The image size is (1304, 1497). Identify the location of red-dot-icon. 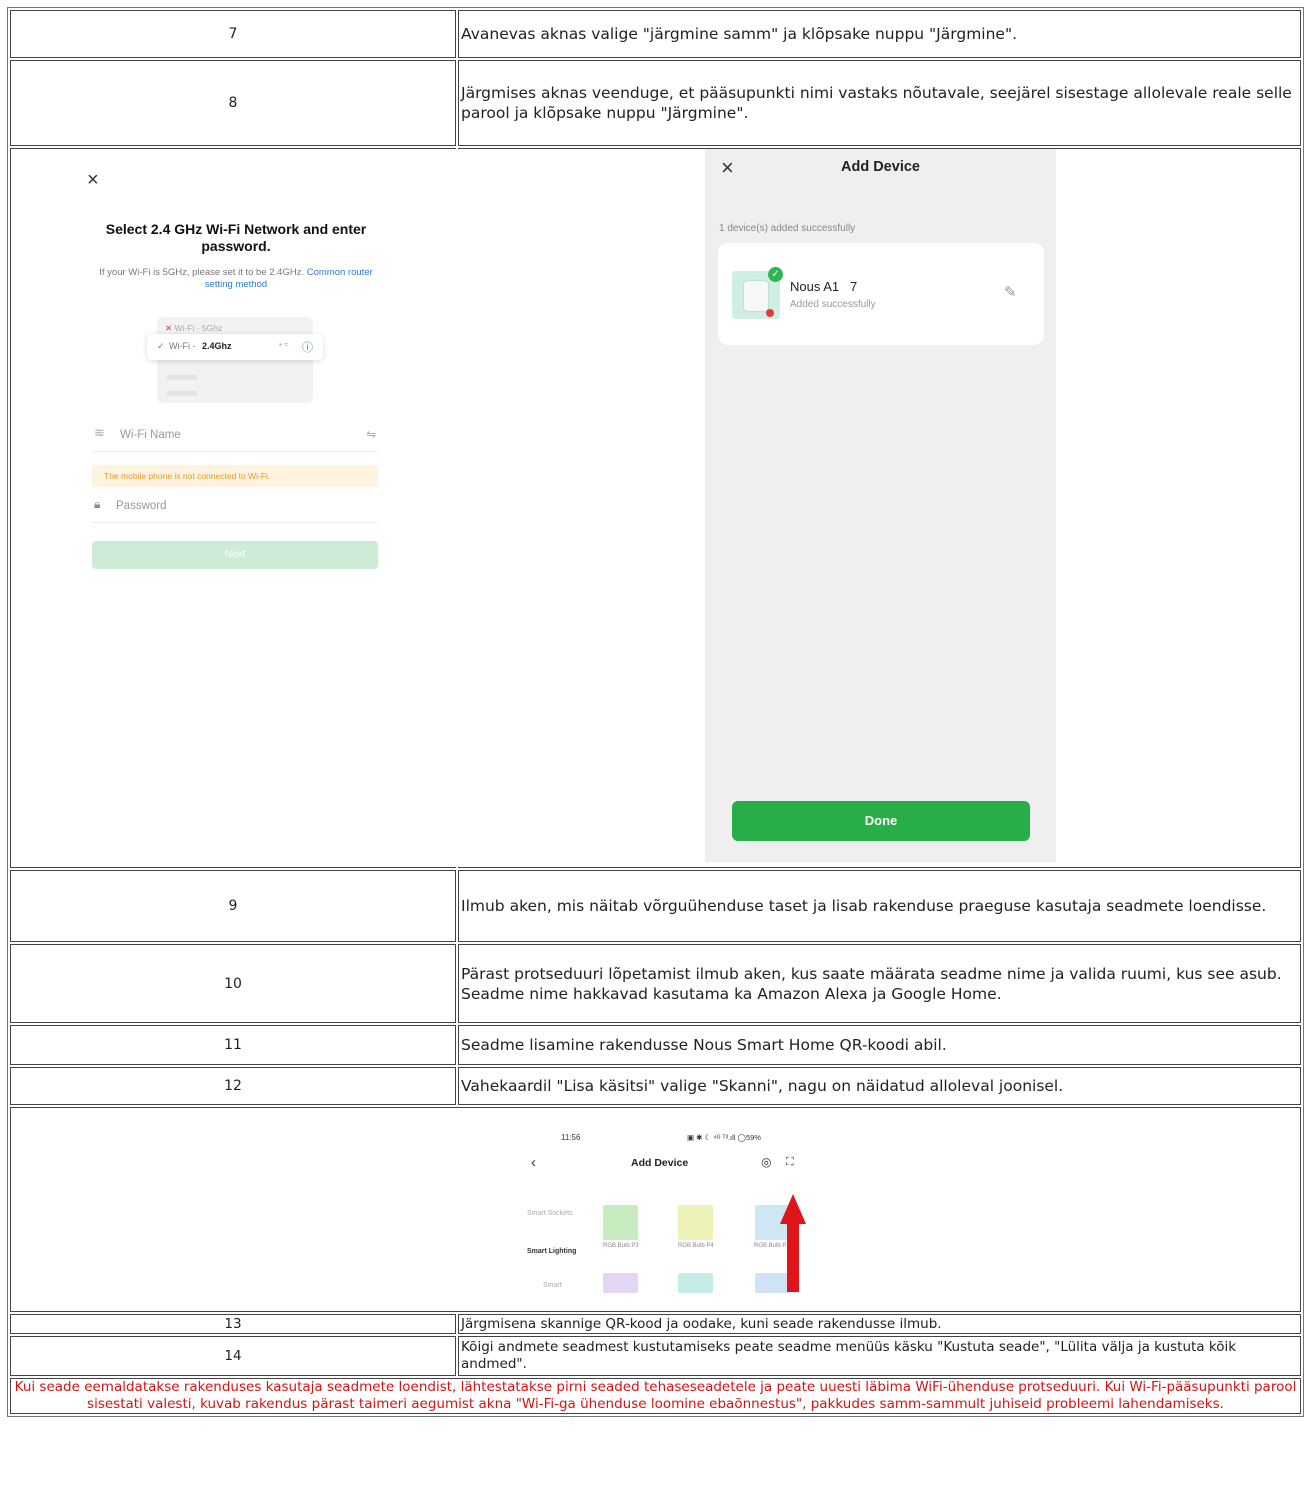
(770, 313).